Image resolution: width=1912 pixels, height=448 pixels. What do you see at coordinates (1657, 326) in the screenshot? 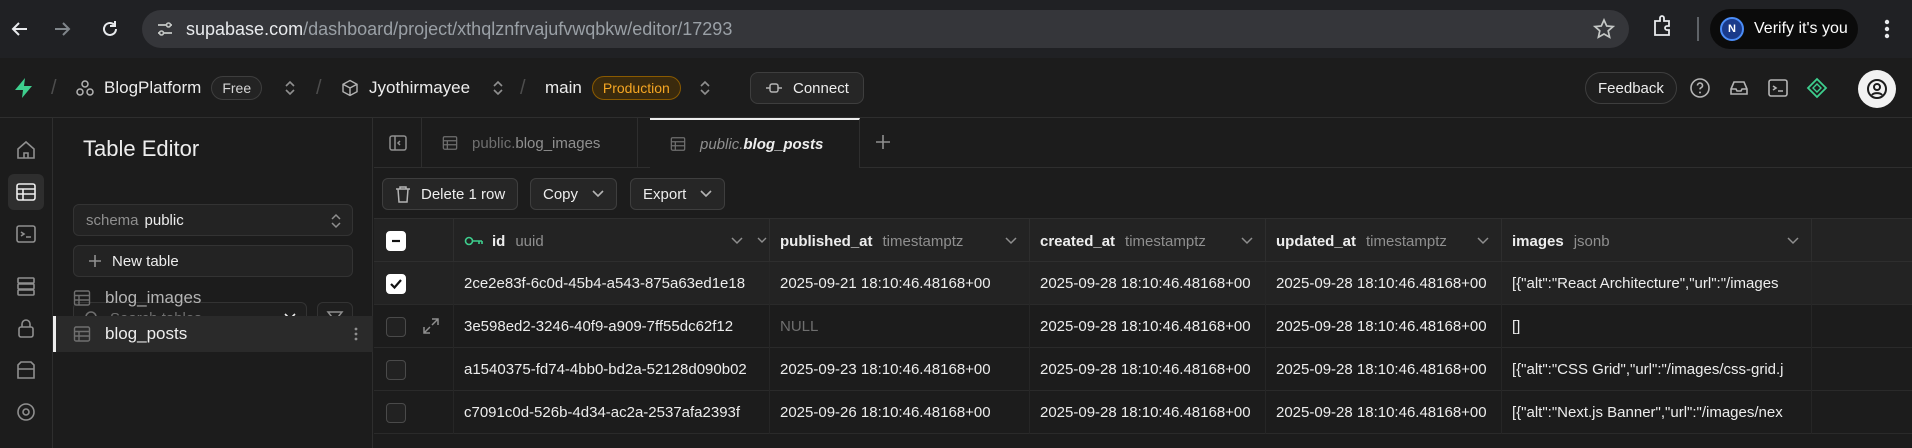
I see `cell-images: []` at bounding box center [1657, 326].